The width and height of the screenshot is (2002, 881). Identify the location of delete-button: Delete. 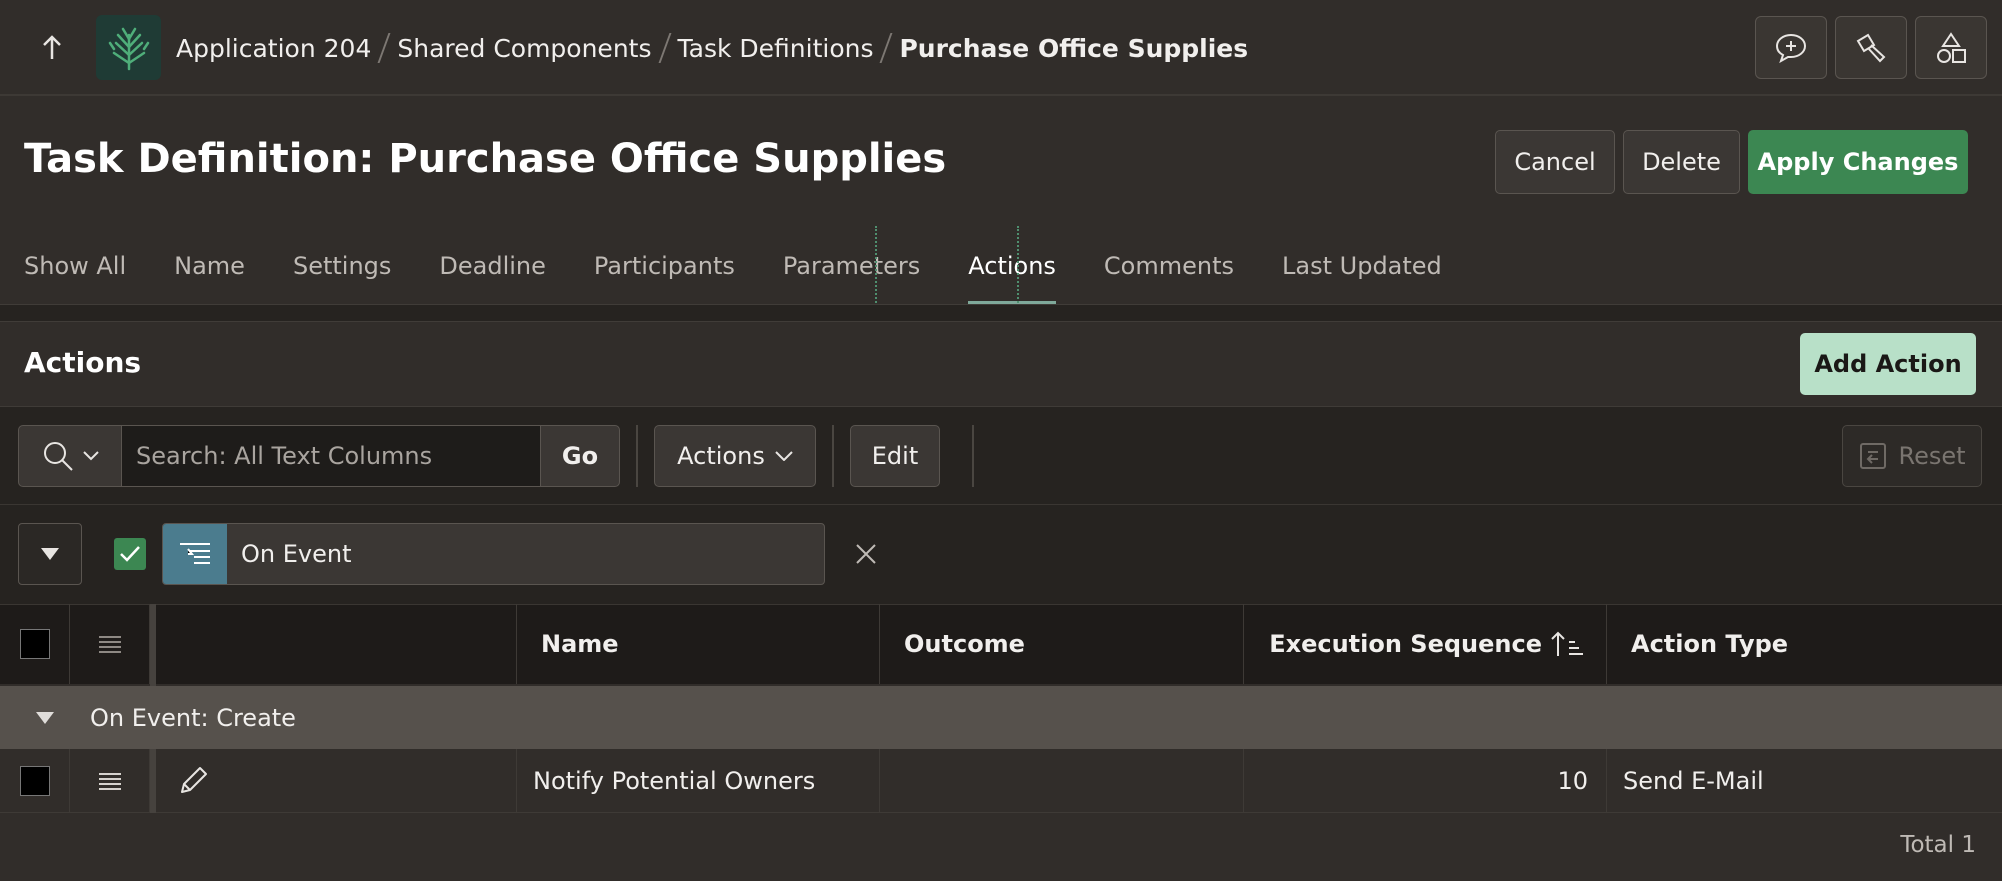
(1681, 162).